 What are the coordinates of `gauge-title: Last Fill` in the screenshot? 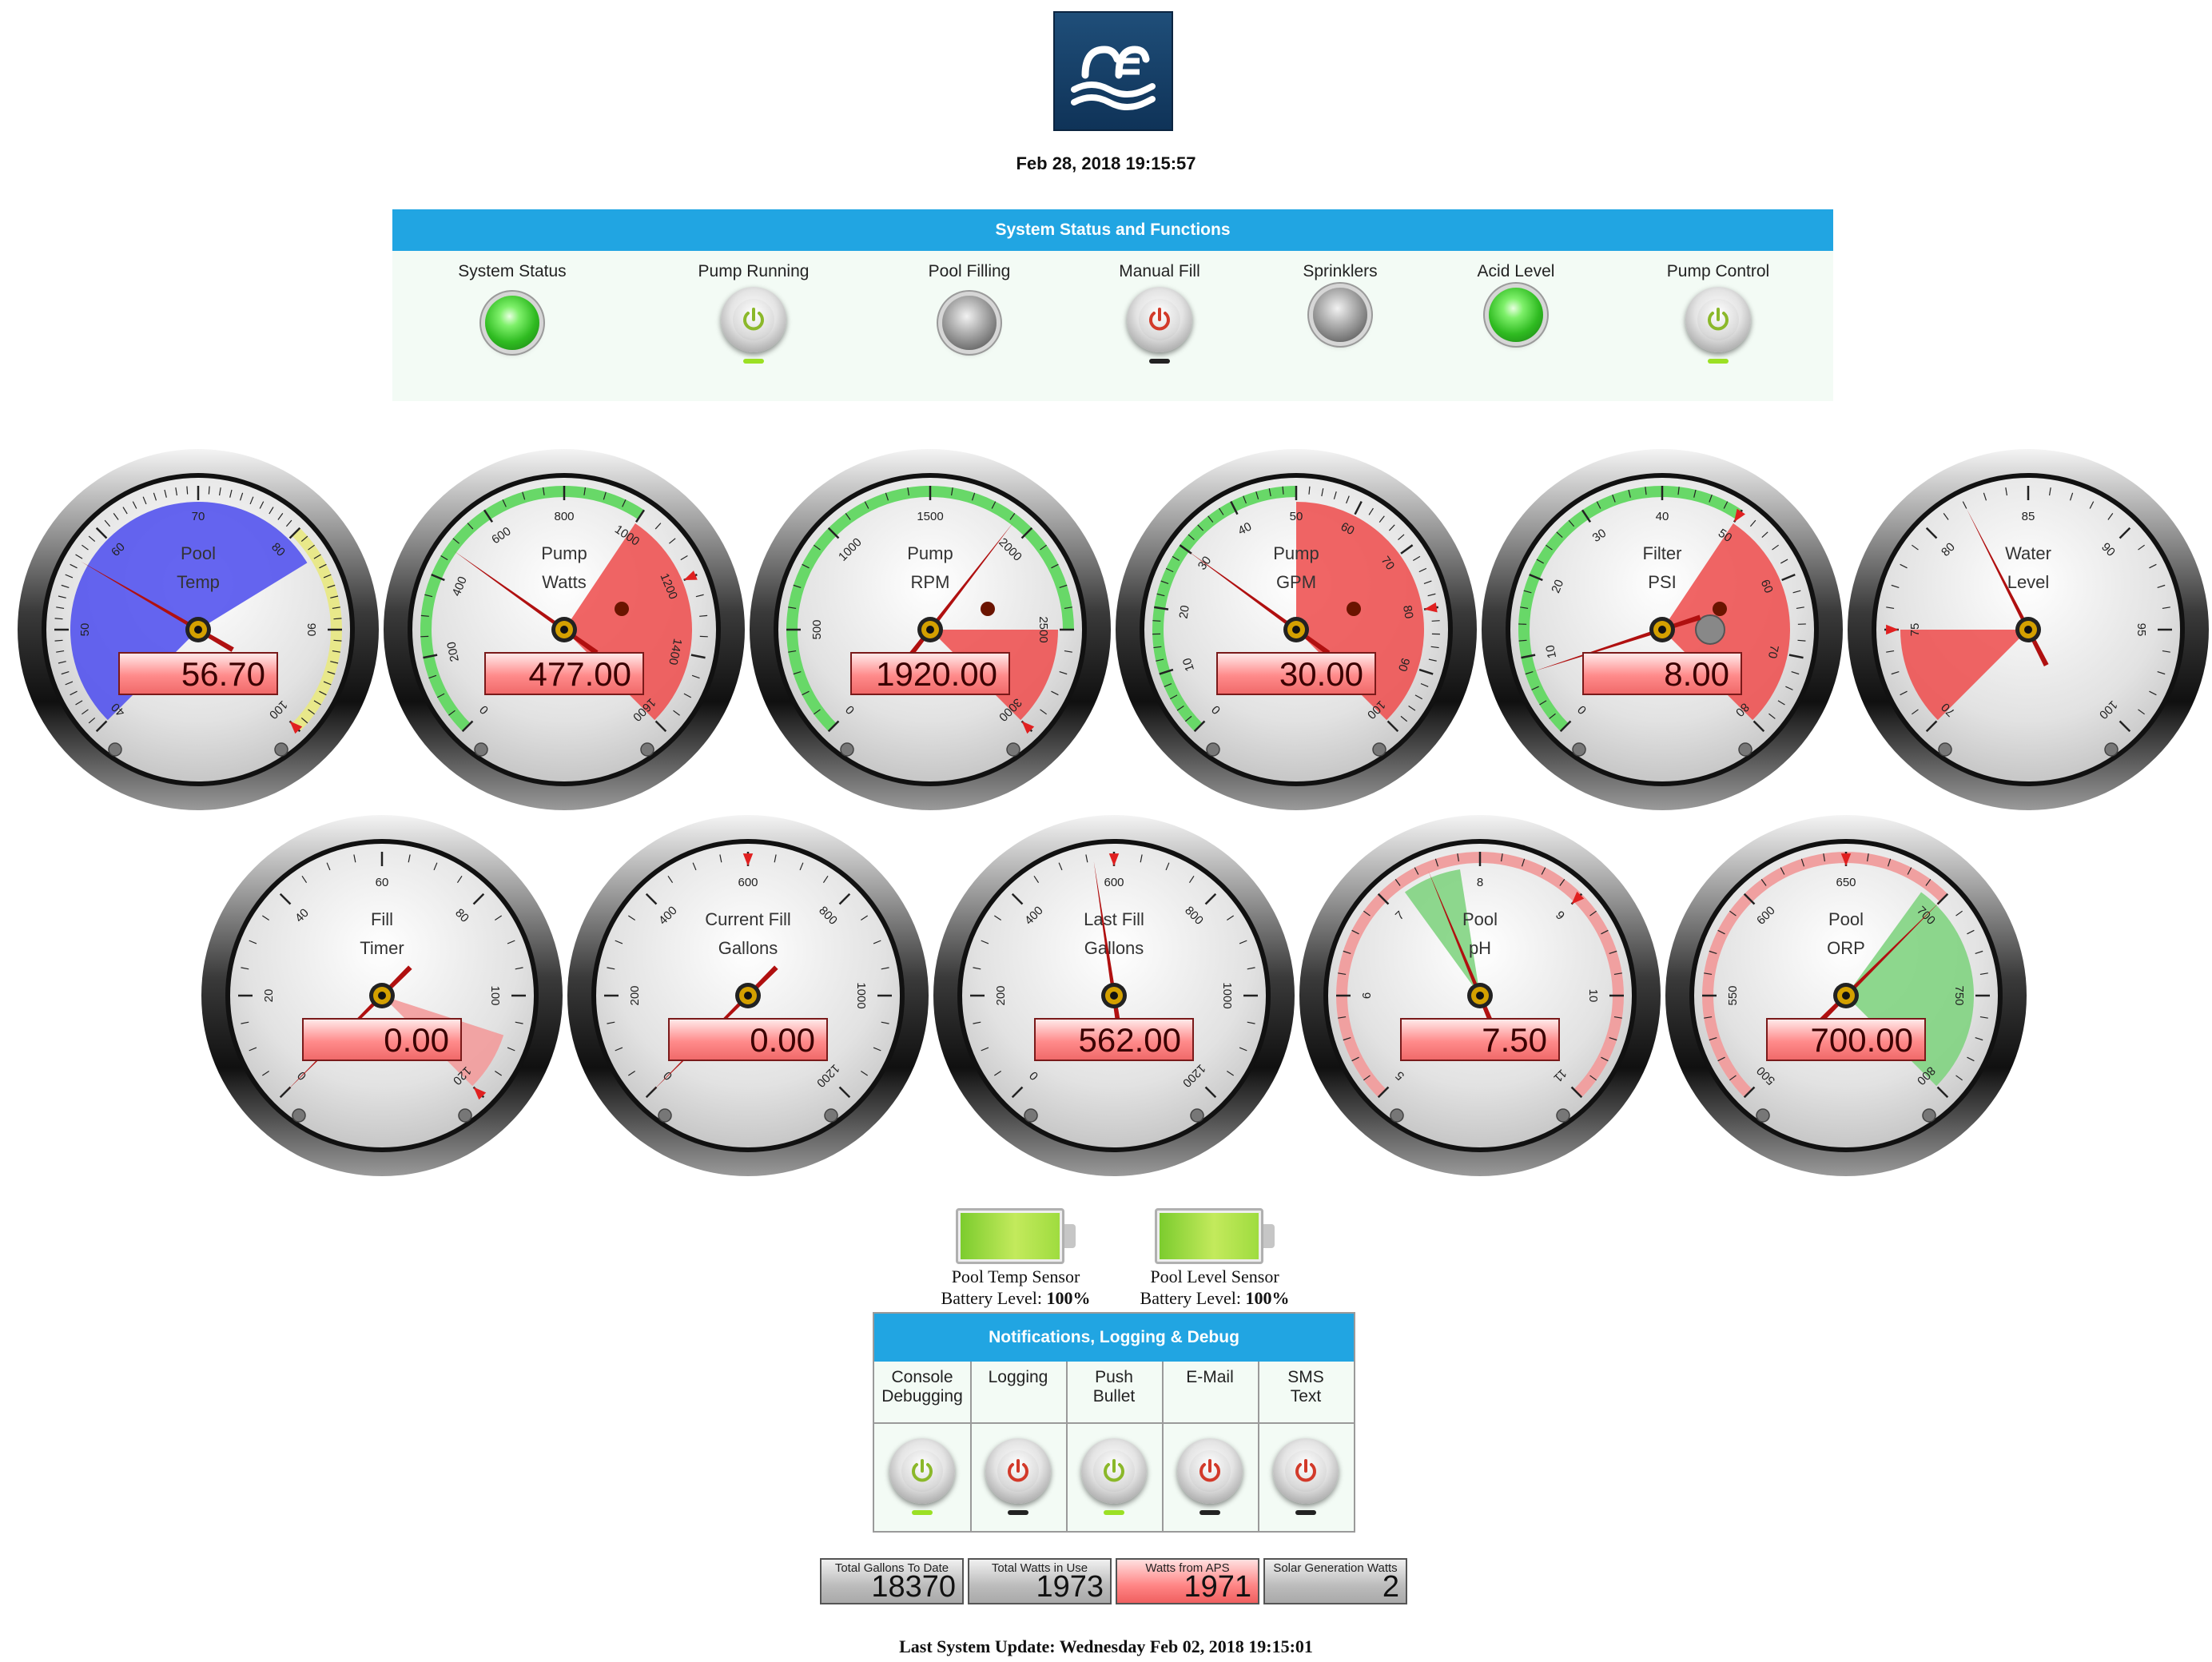 It's located at (1114, 919).